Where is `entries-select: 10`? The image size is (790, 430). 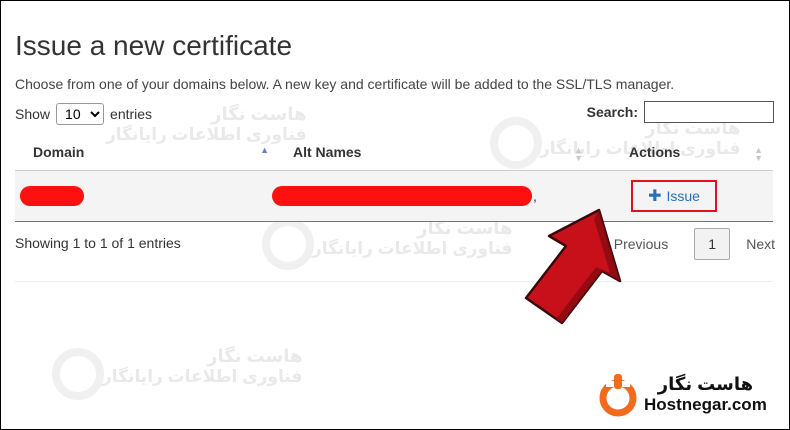
entries-select: 10 is located at coordinates (80, 114).